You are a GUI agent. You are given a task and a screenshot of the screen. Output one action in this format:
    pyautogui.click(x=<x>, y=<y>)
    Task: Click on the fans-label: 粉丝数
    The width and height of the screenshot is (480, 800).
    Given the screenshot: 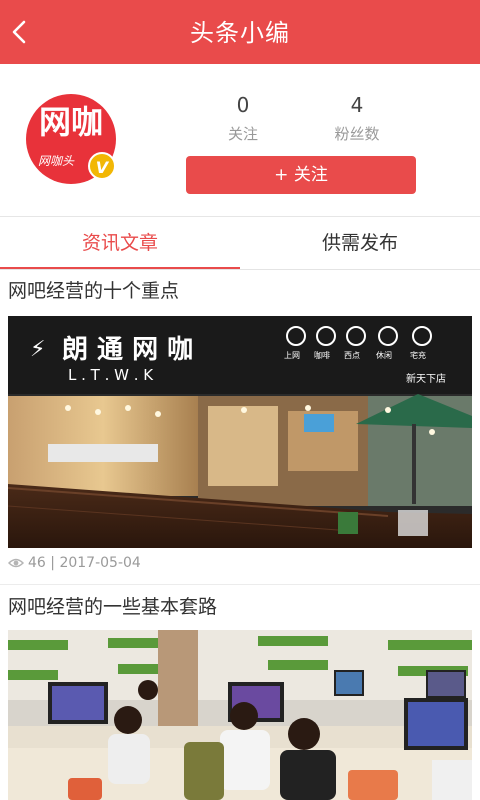 What is the action you would take?
    pyautogui.click(x=357, y=134)
    